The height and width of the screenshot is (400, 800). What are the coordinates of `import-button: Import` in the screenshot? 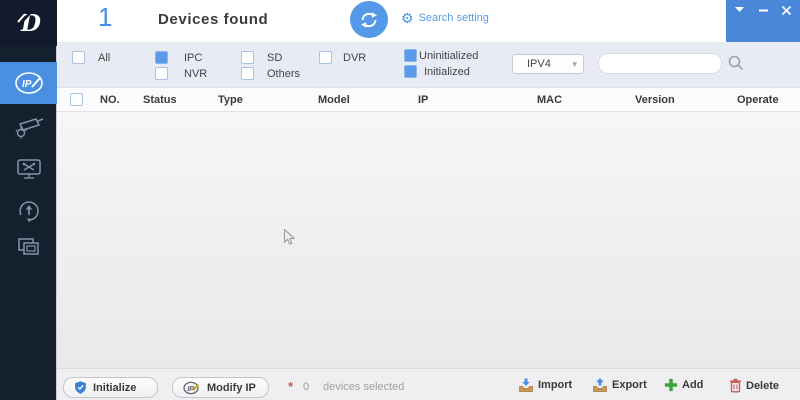 It's located at (545, 385).